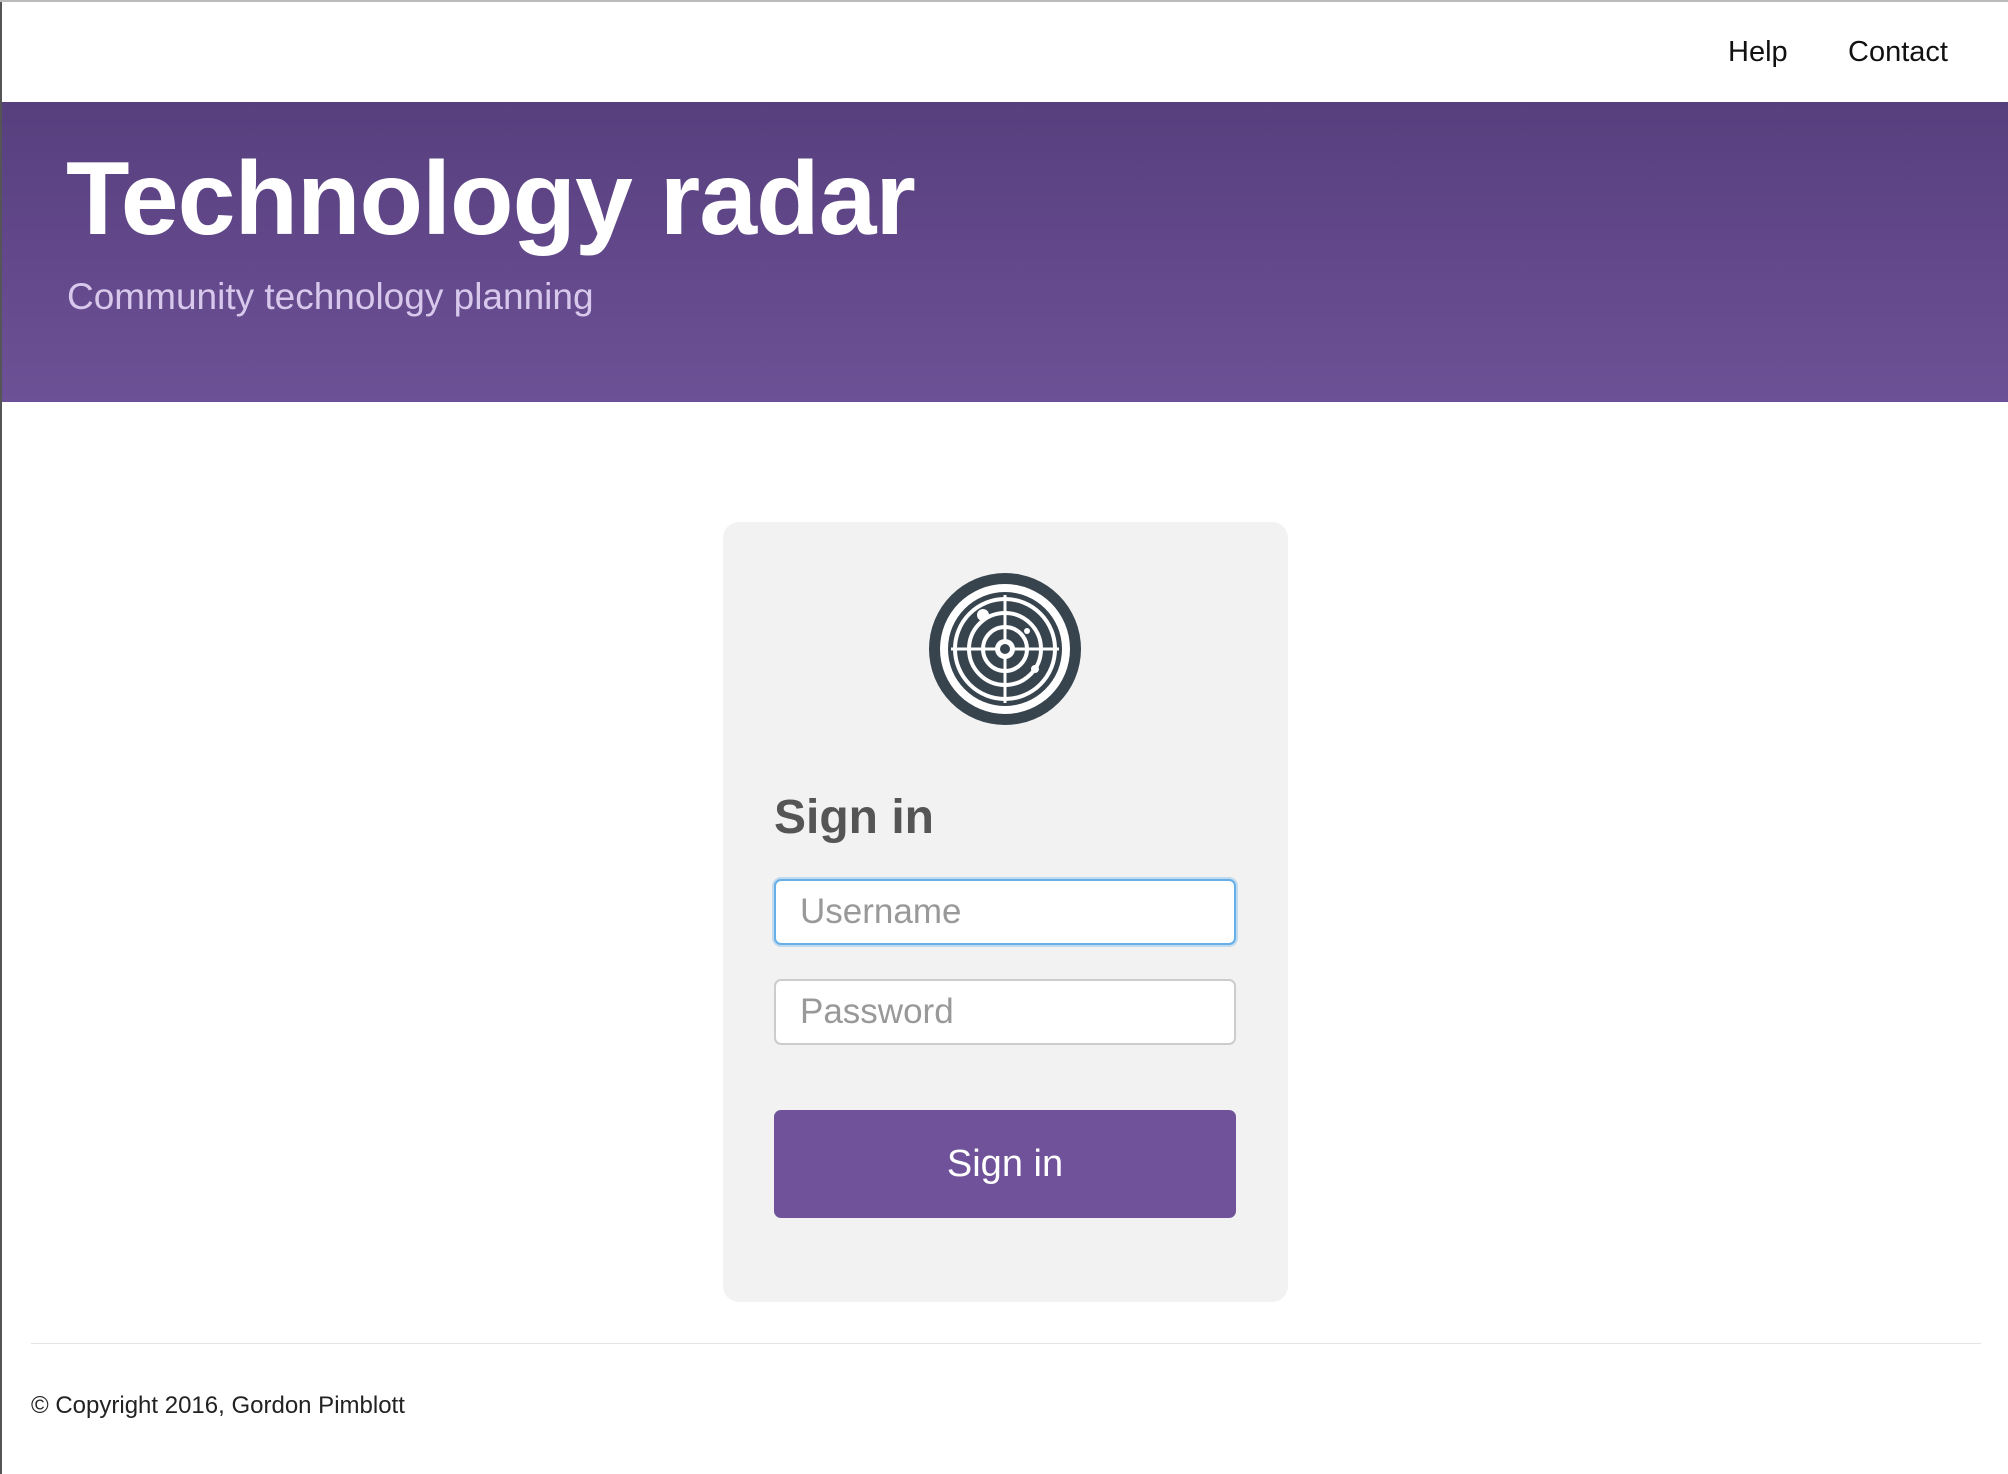 This screenshot has width=2008, height=1474. Describe the element at coordinates (1898, 52) in the screenshot. I see `nav-link-contact: Contact` at that location.